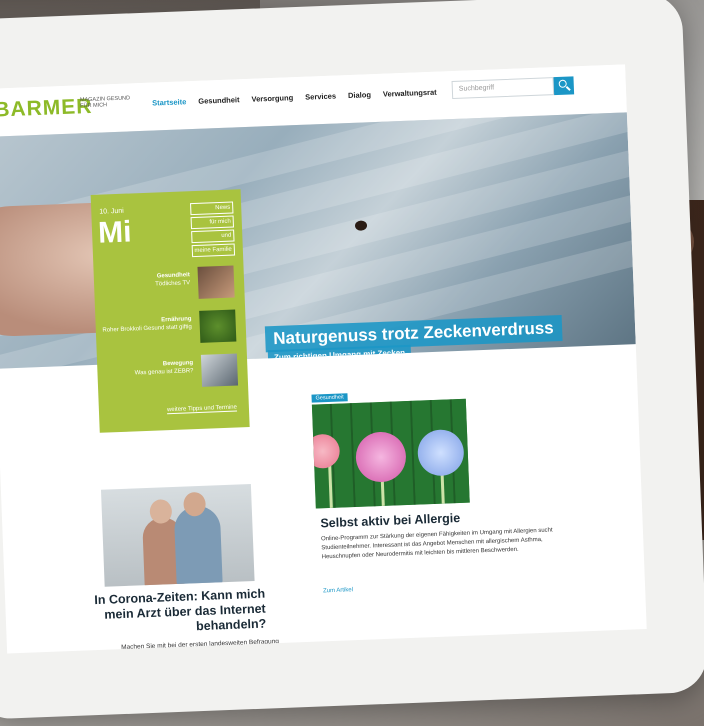 This screenshot has width=704, height=726. I want to click on article-image-couple, so click(177, 535).